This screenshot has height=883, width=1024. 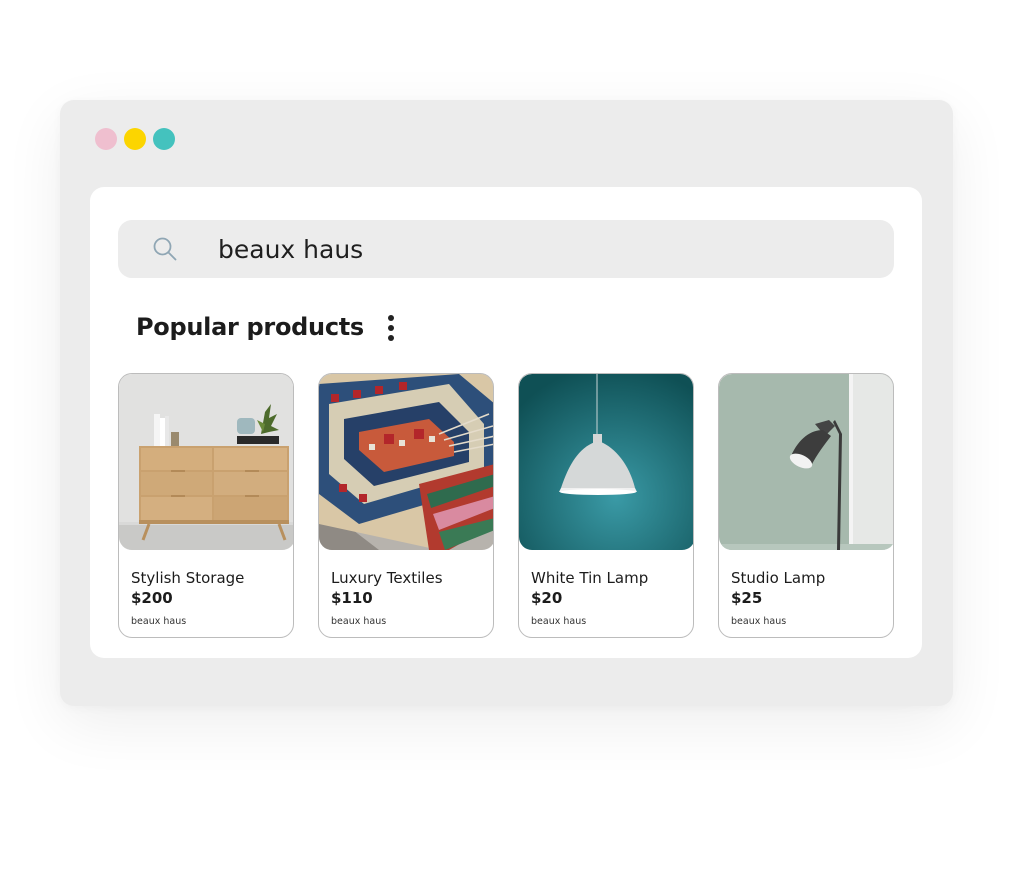 I want to click on close-window-dot, so click(x=106, y=139).